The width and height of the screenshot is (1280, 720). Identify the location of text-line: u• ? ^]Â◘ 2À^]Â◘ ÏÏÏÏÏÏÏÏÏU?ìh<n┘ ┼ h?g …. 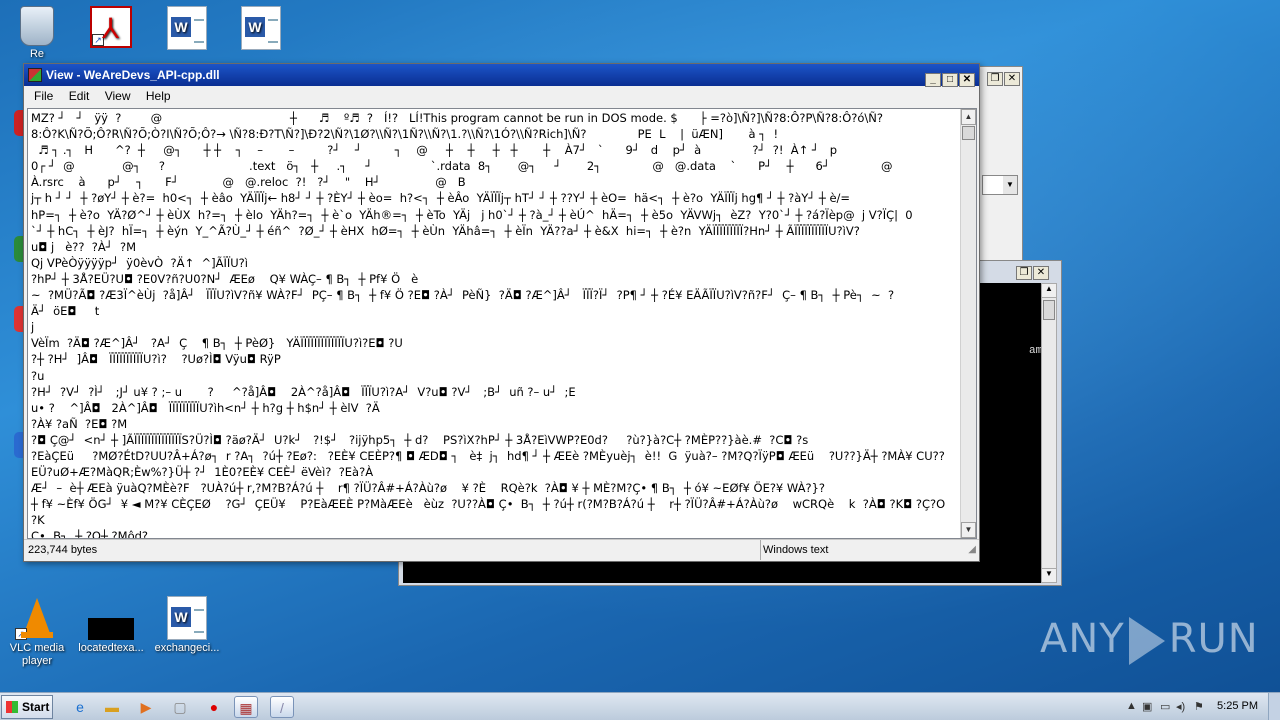
(205, 407).